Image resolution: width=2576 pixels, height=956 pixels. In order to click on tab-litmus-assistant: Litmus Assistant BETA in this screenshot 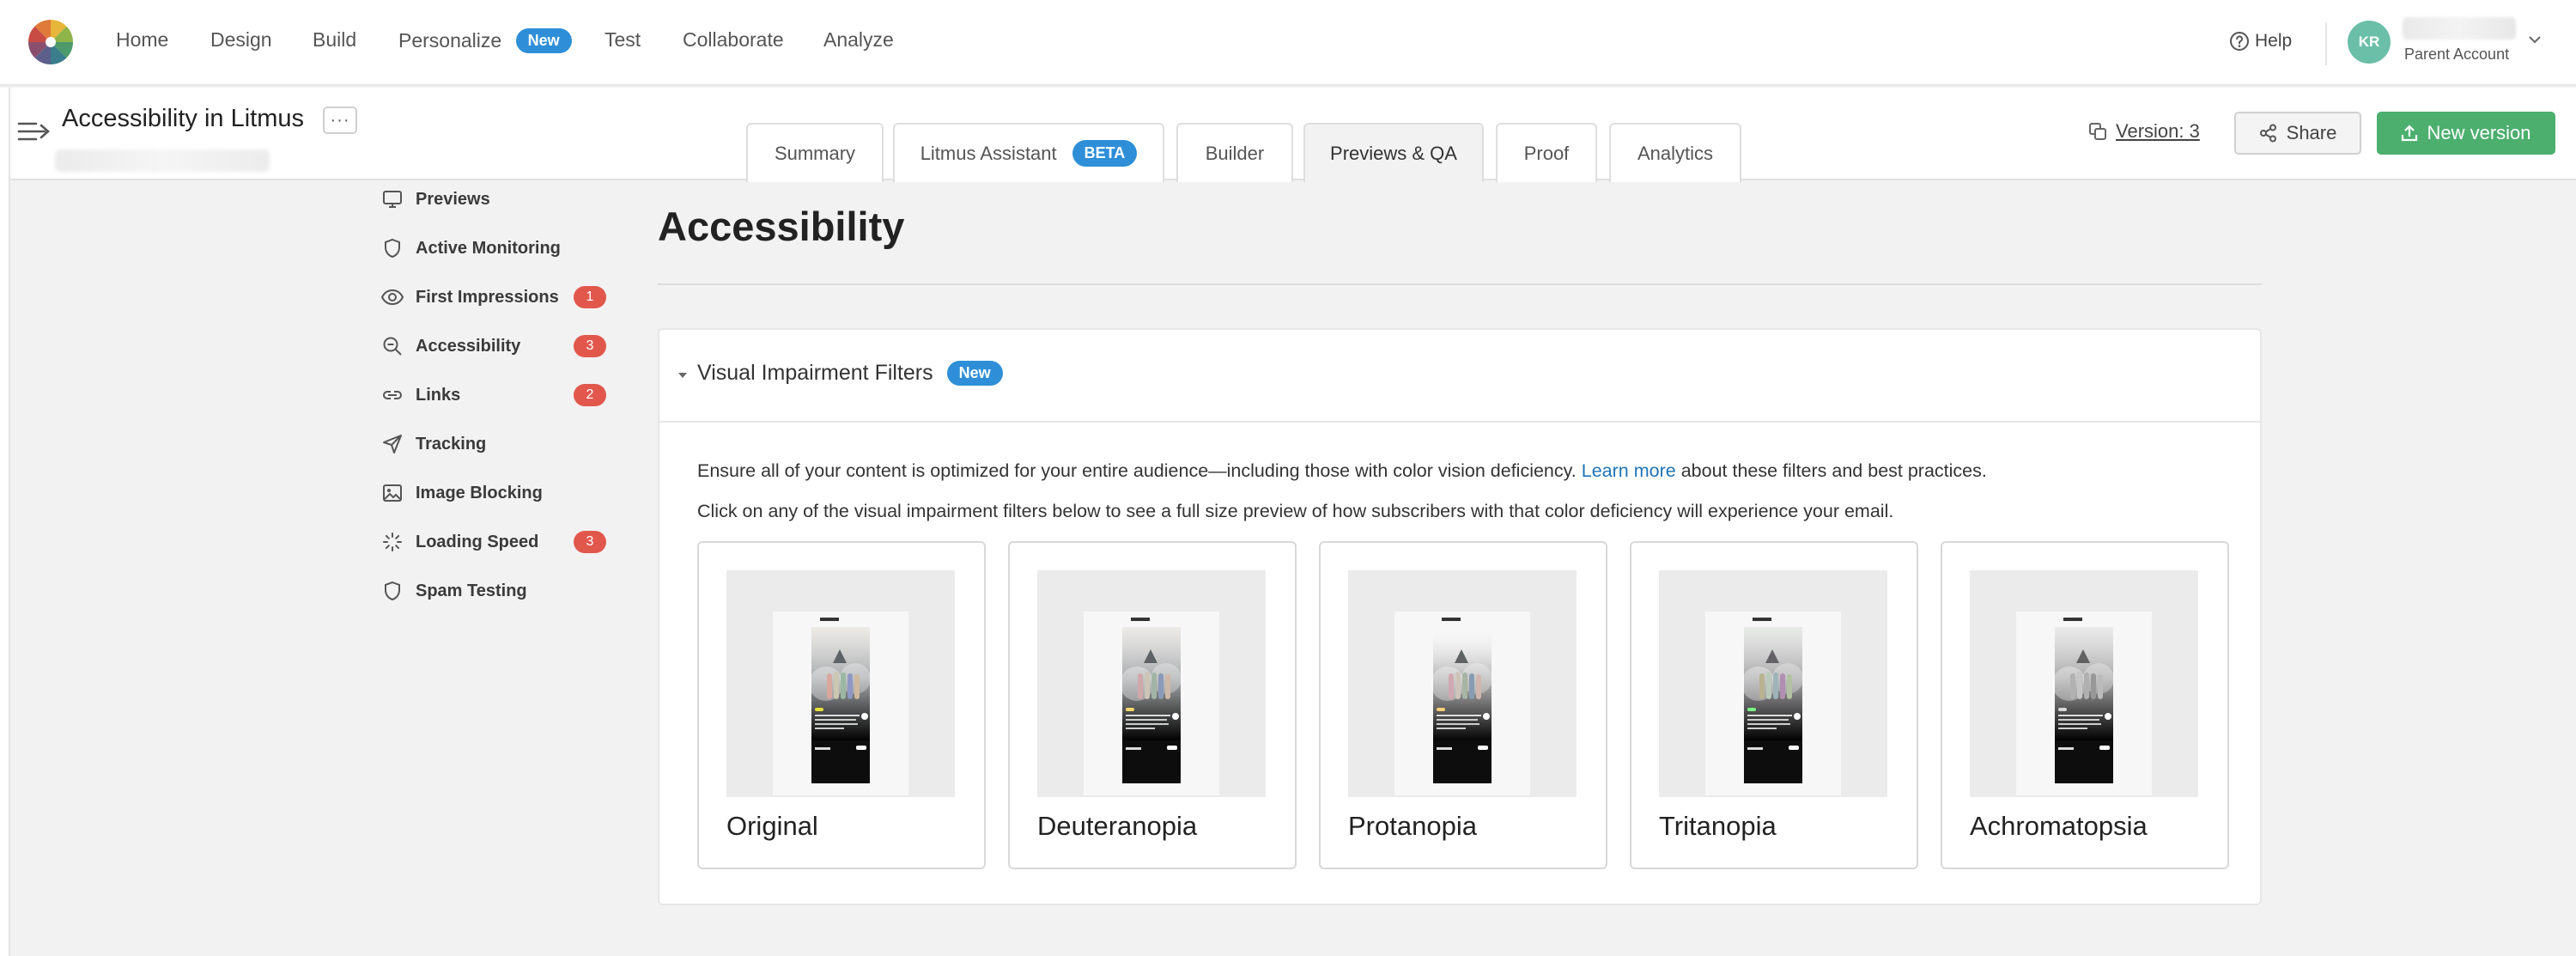, I will do `click(1028, 152)`.